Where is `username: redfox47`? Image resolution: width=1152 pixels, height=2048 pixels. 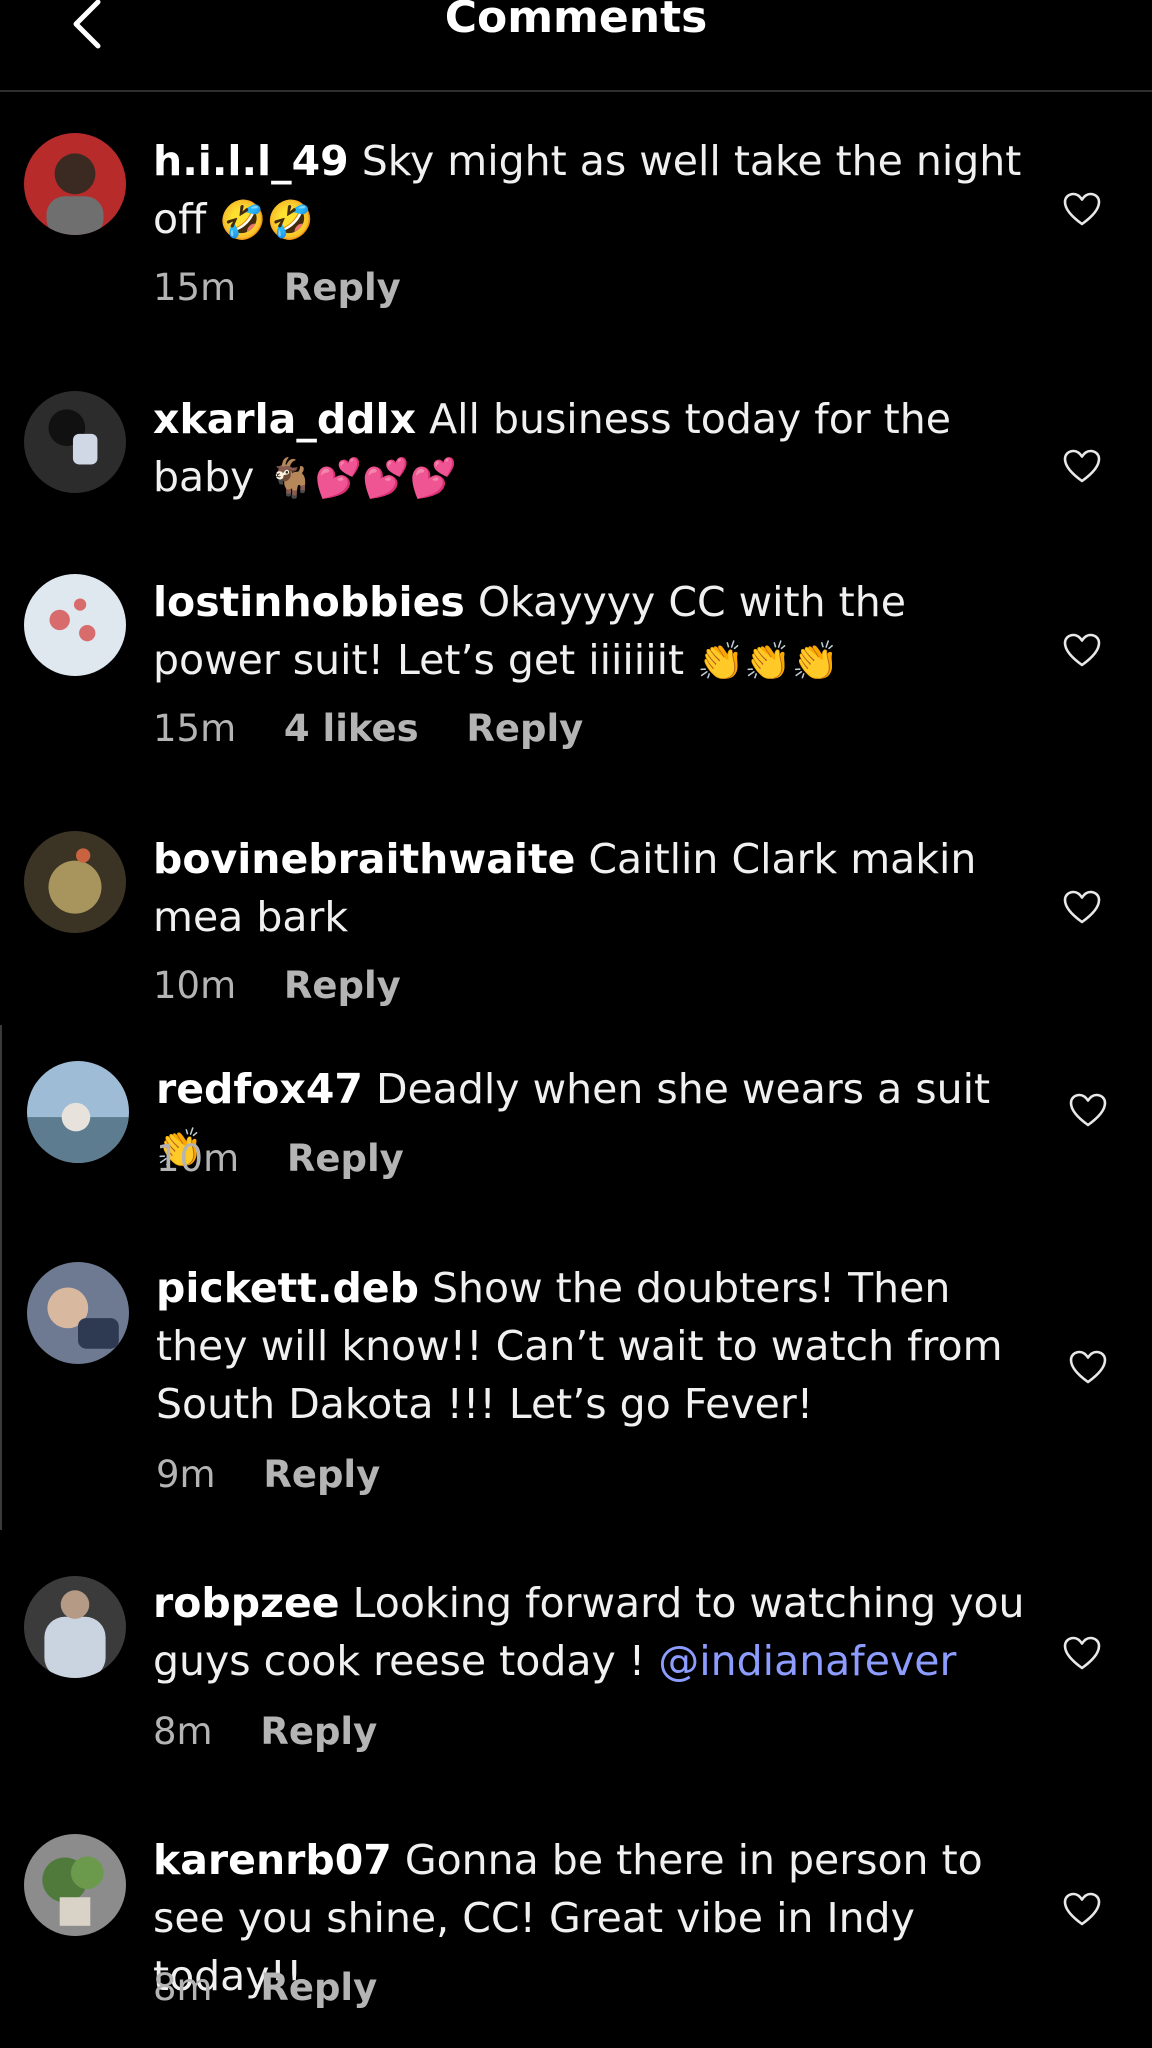 username: redfox47 is located at coordinates (259, 1089).